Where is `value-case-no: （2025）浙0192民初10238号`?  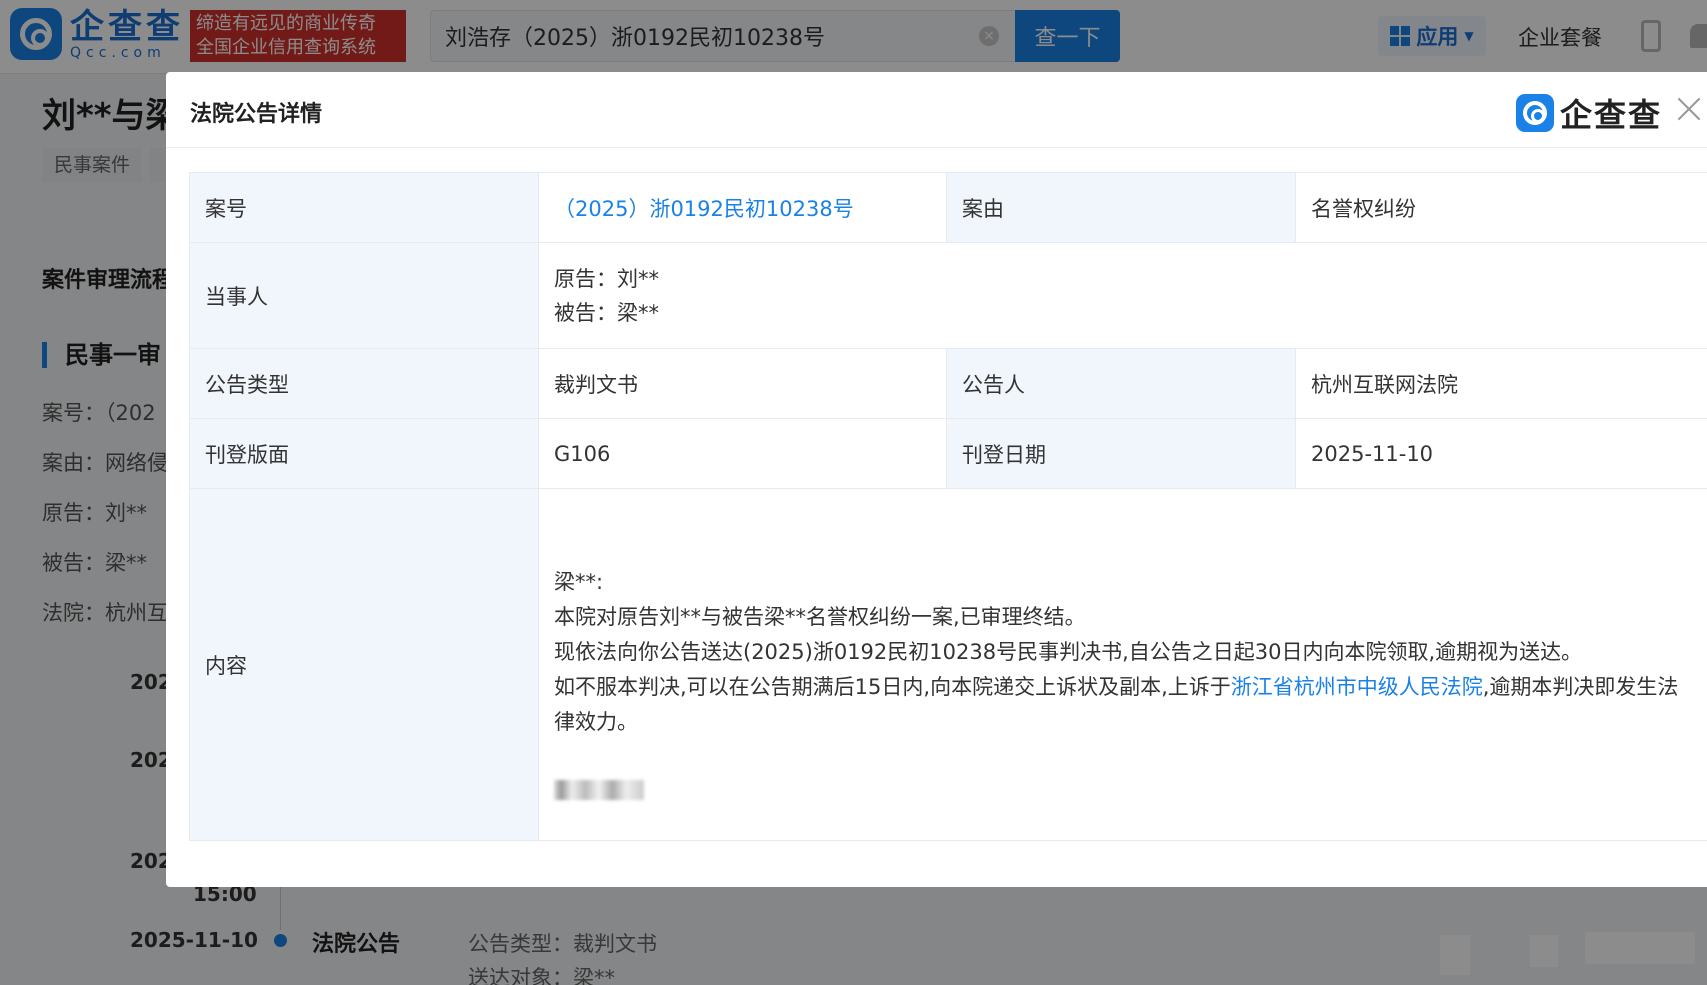
value-case-no: （2025）浙0192民初10238号 is located at coordinates (742, 207).